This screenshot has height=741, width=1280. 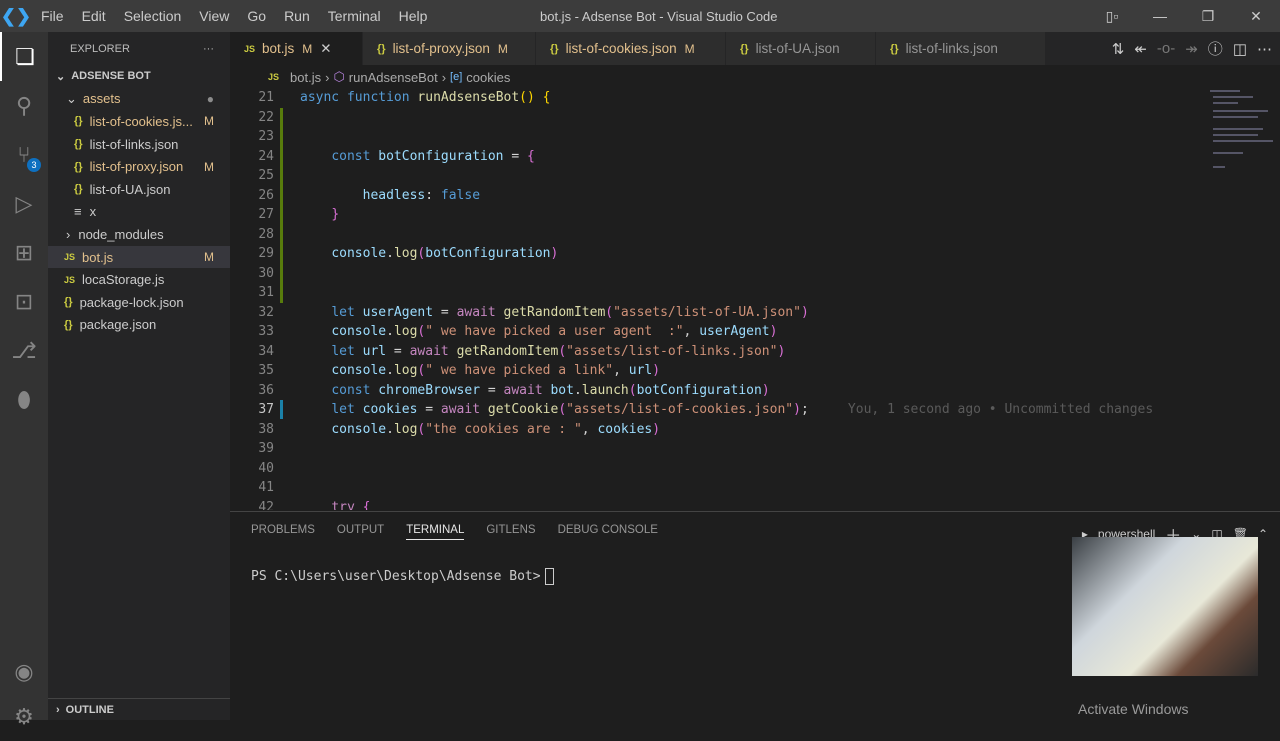 I want to click on tree-item-label: locaStorage.js, so click(x=123, y=280).